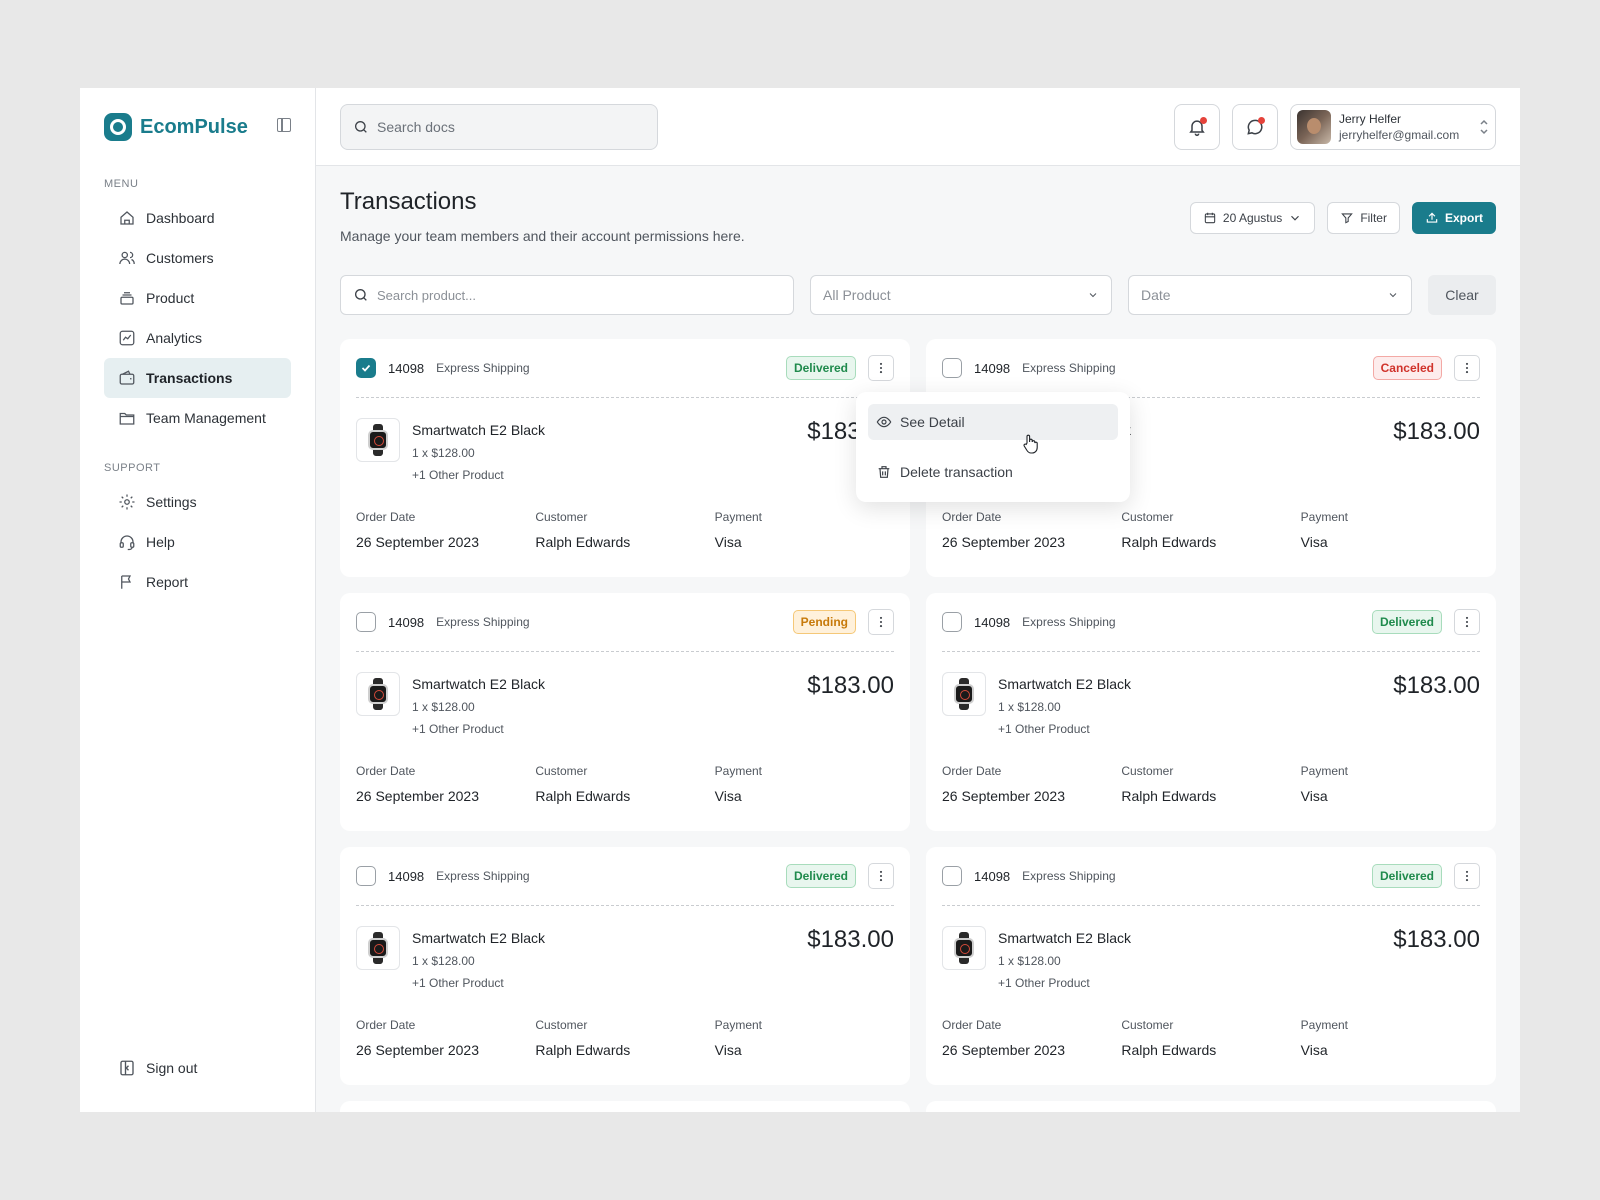  Describe the element at coordinates (284, 125) in the screenshot. I see `sidebar-collapse-icon` at that location.